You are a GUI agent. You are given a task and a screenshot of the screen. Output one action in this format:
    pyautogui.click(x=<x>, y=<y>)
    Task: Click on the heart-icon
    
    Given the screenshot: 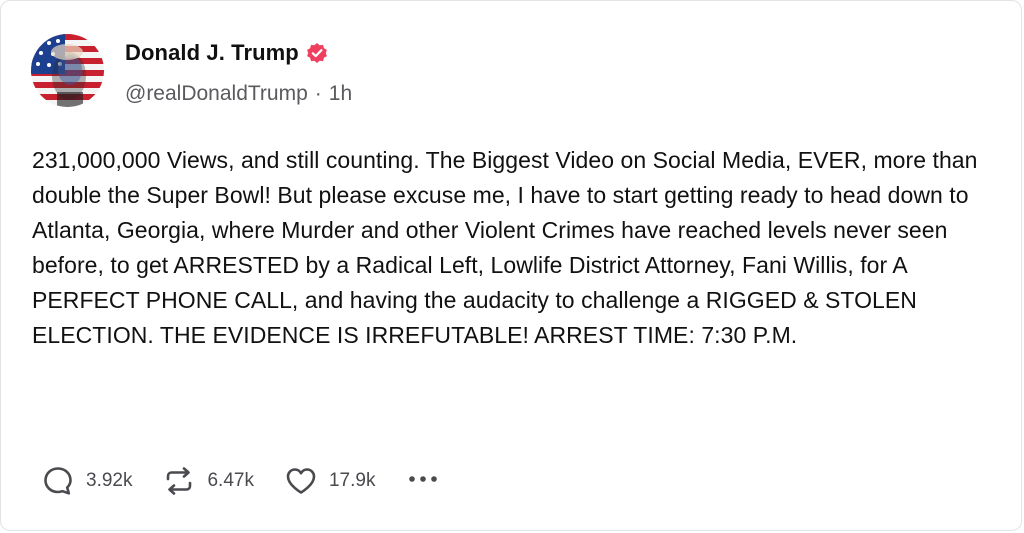 What is the action you would take?
    pyautogui.click(x=301, y=481)
    